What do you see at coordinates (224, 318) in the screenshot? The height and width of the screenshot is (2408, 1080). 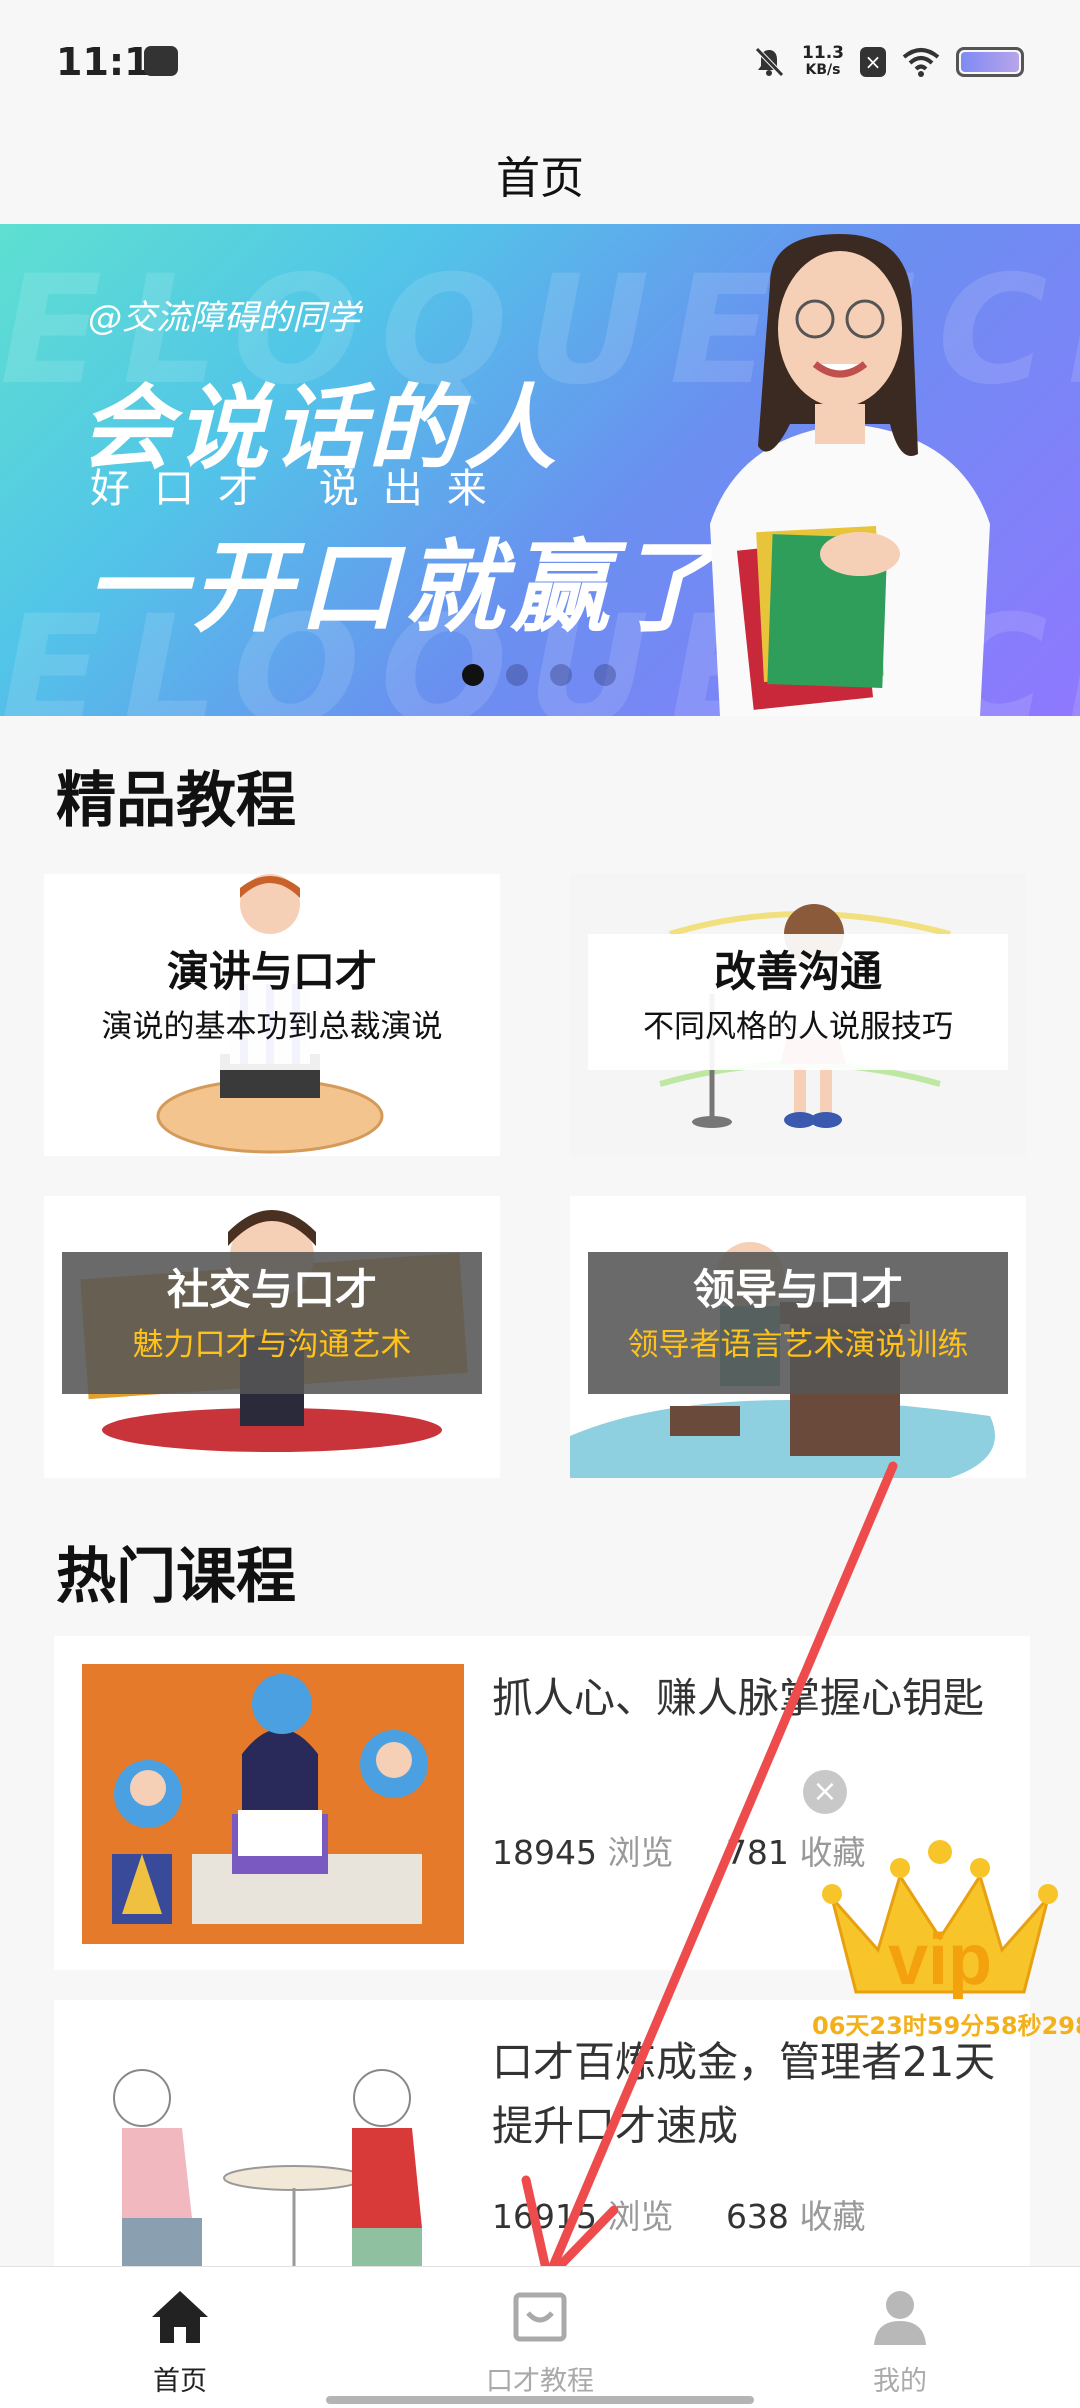 I see `banner-tag: @交流障碍的同学` at bounding box center [224, 318].